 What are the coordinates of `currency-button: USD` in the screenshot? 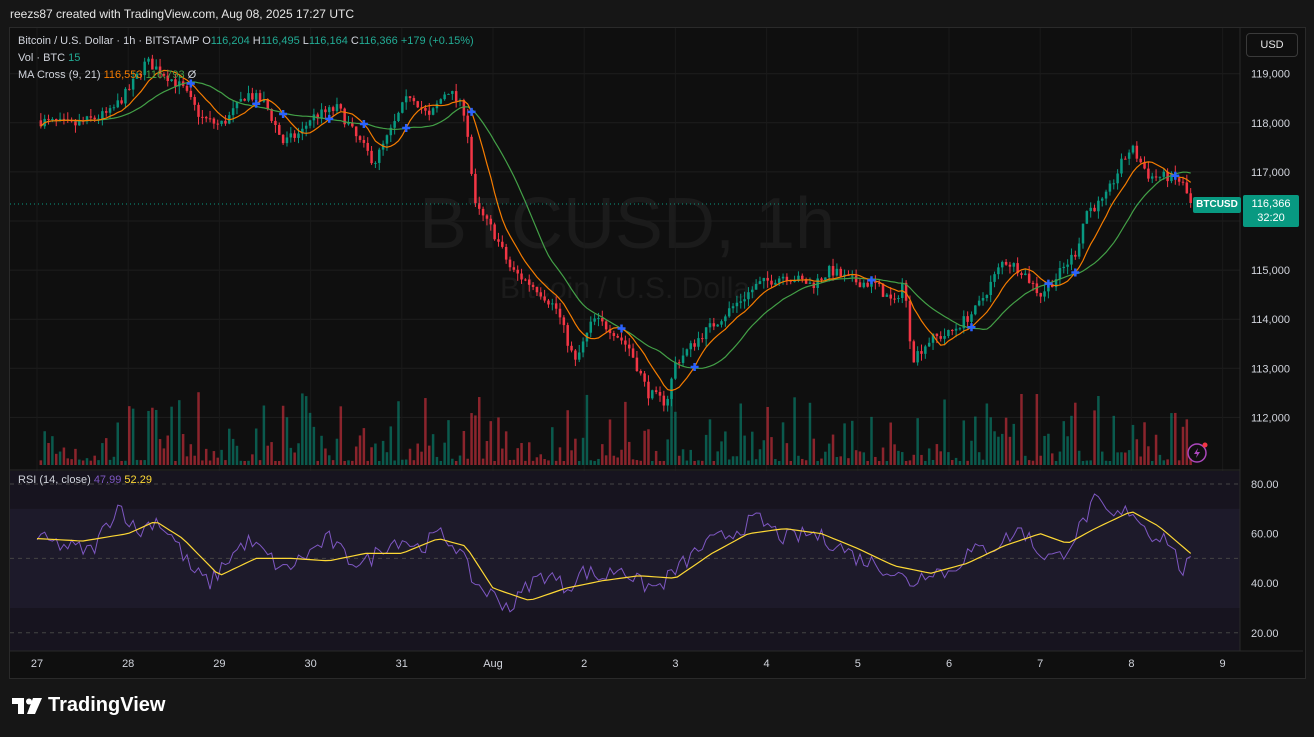 It's located at (1272, 45).